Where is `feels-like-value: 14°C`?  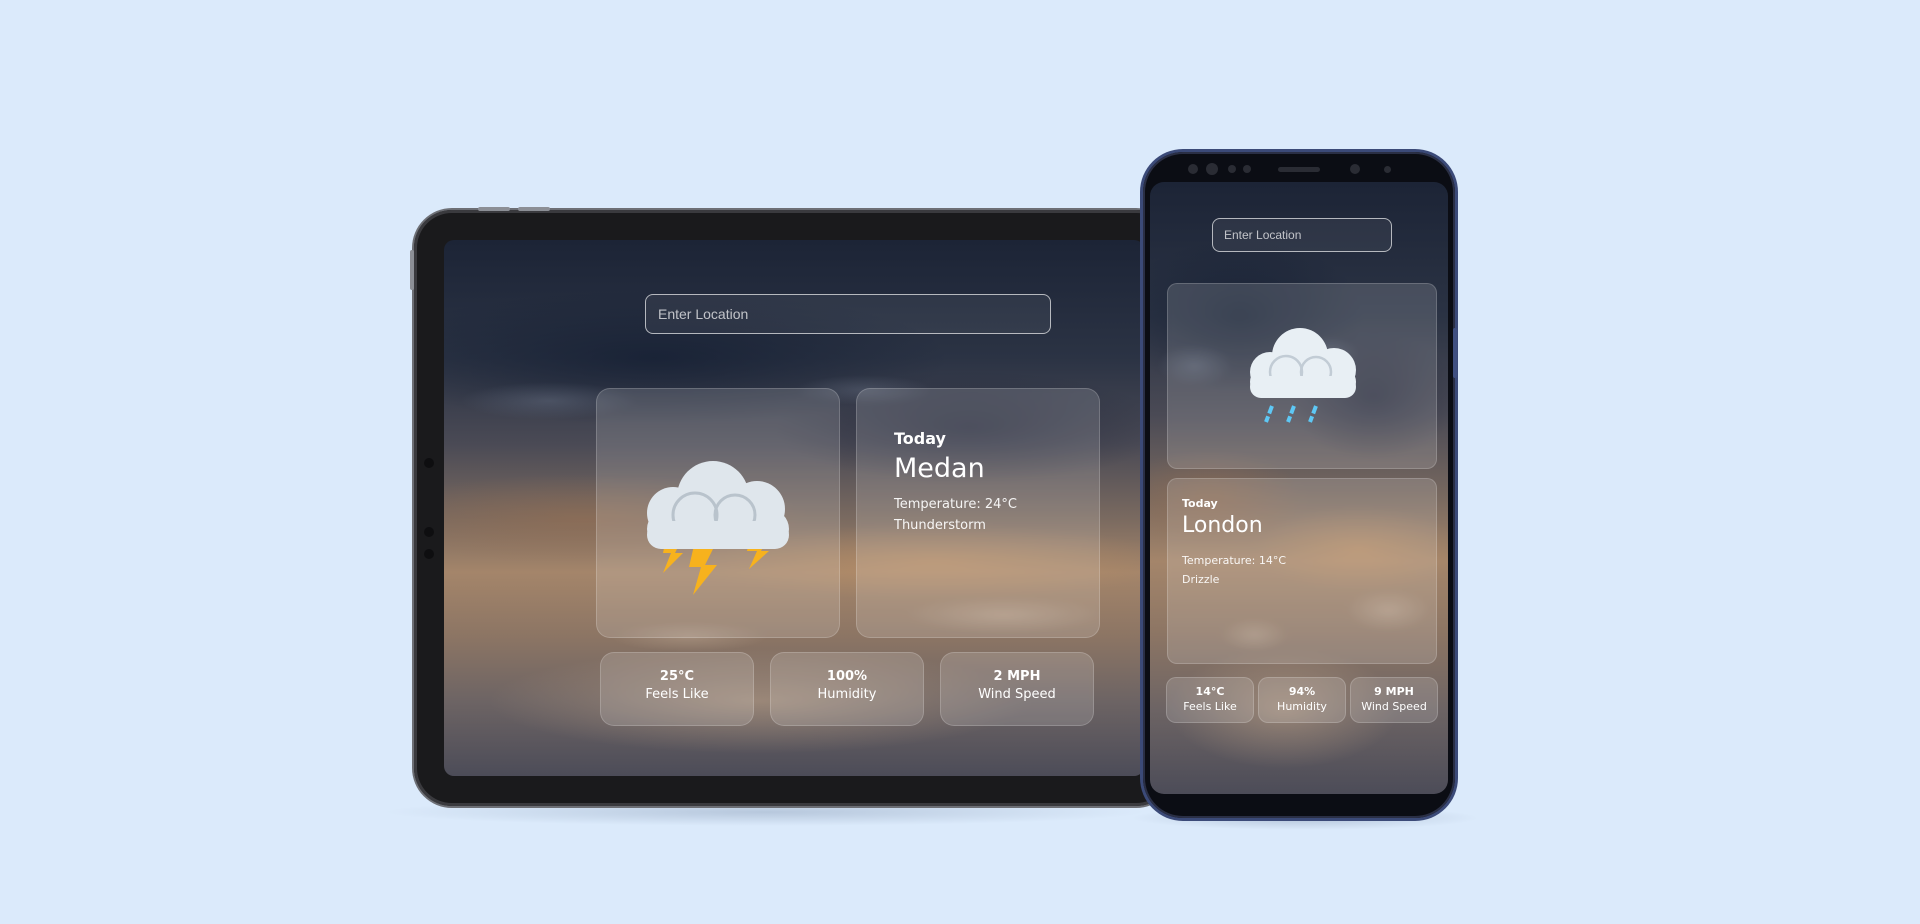 feels-like-value: 14°C is located at coordinates (1210, 691).